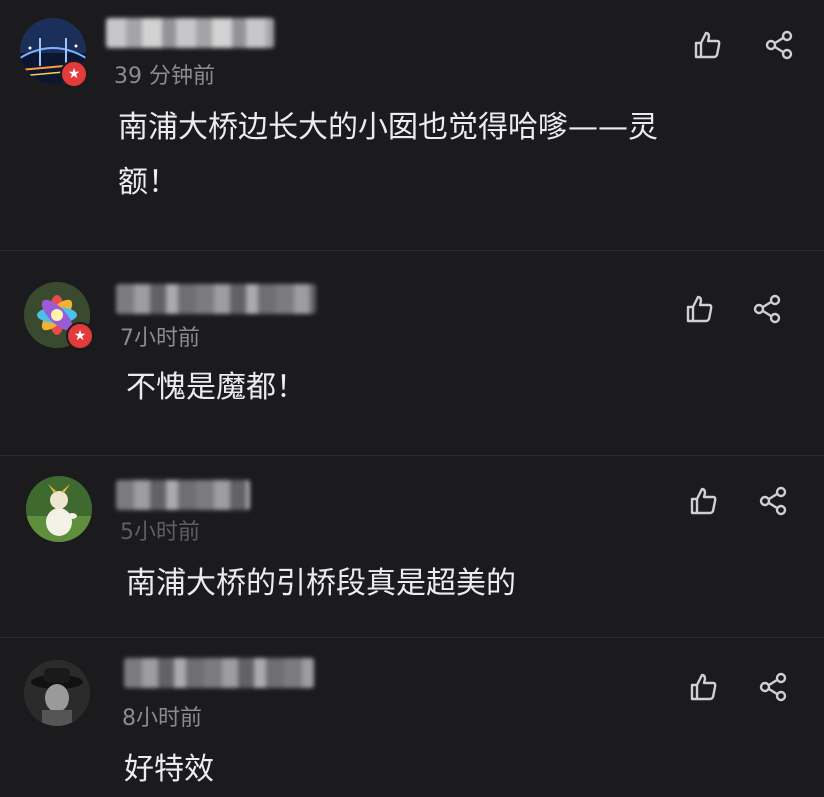 The height and width of the screenshot is (797, 824). Describe the element at coordinates (160, 532) in the screenshot. I see `comment-time: 5小时前` at that location.